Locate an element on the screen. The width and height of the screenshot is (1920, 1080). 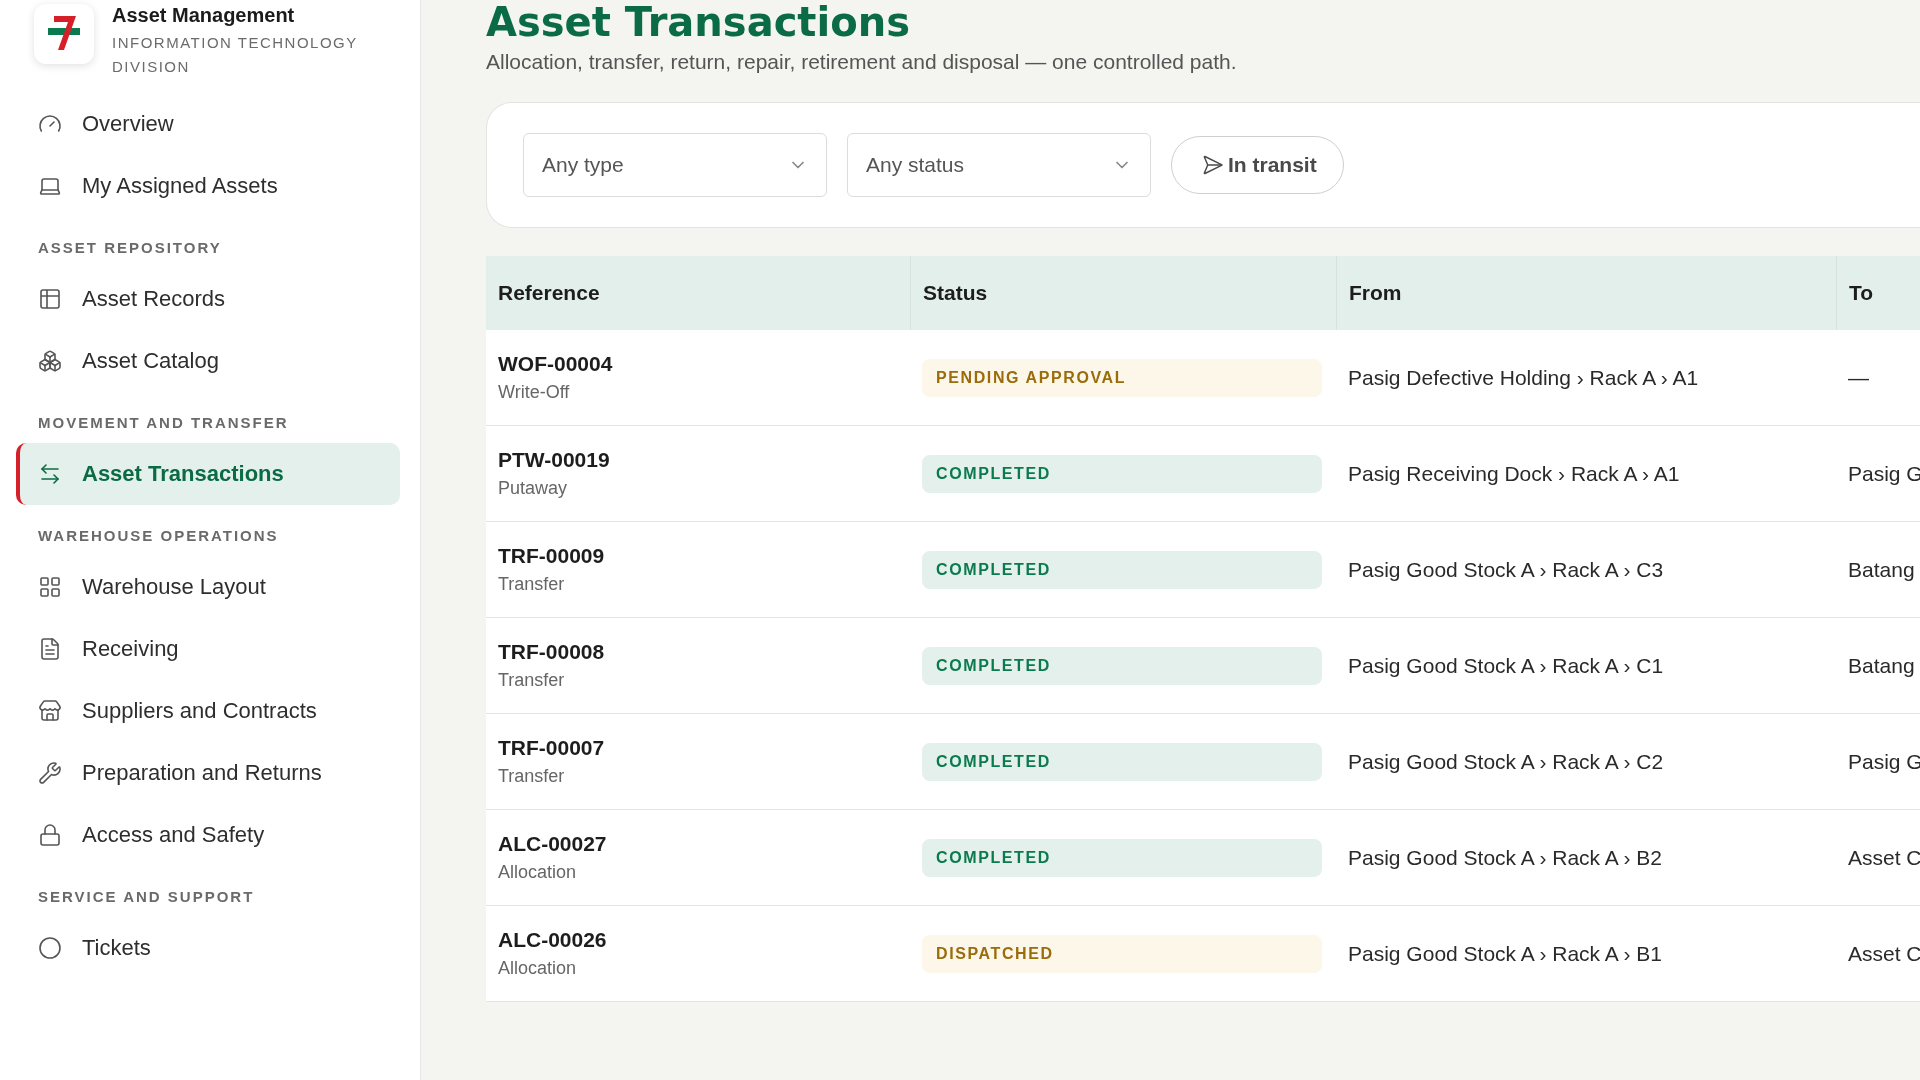
reference-text: TRF-00009 is located at coordinates (552, 556).